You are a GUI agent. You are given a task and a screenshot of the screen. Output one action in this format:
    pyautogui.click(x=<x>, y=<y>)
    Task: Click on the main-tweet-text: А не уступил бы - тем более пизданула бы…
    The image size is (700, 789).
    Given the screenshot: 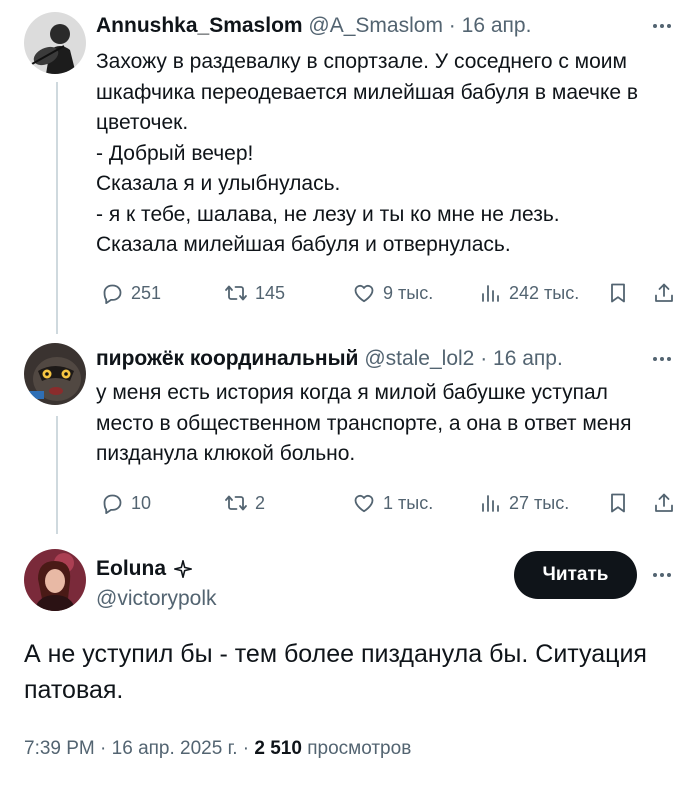 What is the action you would take?
    pyautogui.click(x=335, y=672)
    